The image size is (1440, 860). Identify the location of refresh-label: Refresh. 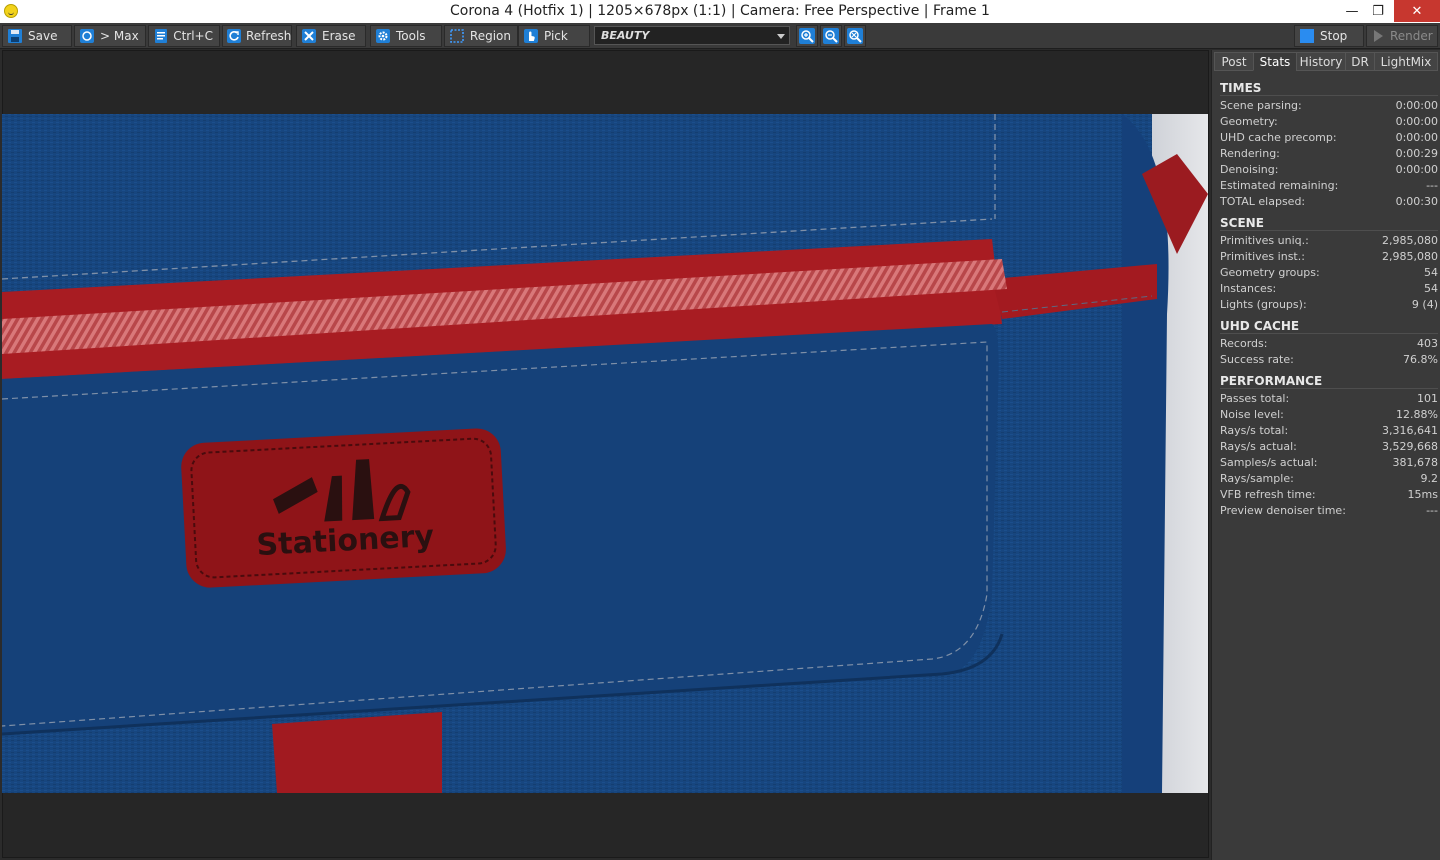
(269, 36).